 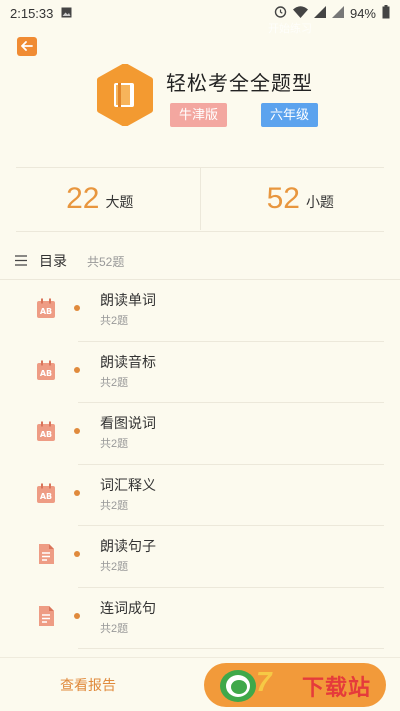 I want to click on list-item: AB 朗读音标 共2题, so click(x=200, y=372).